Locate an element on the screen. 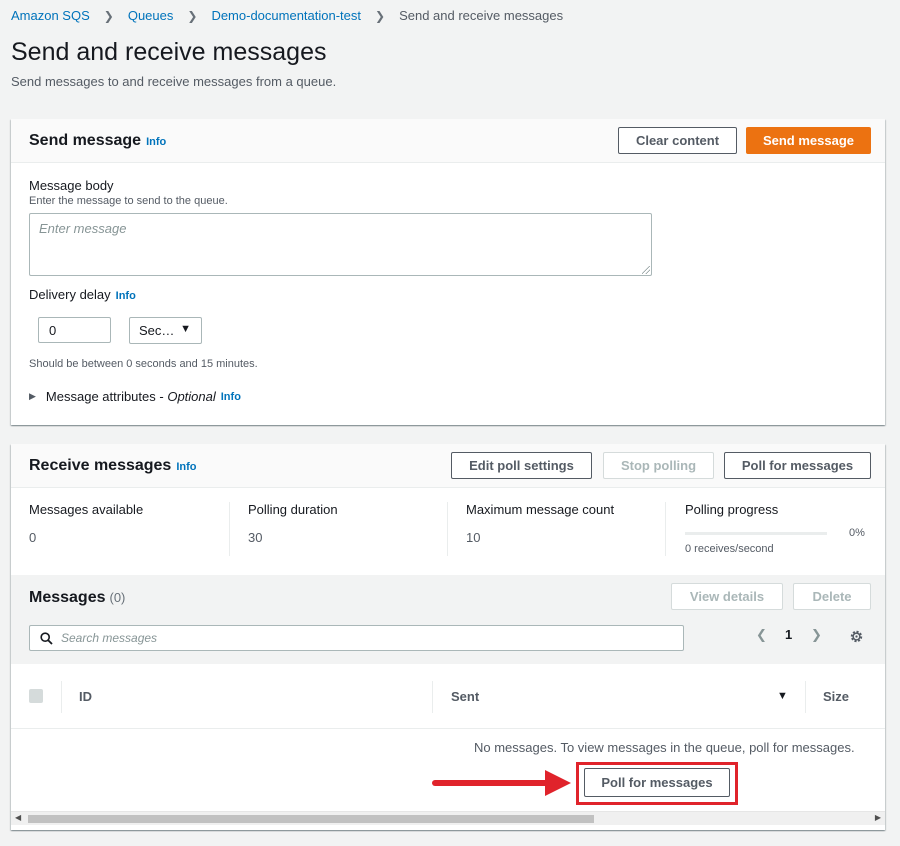  metric-value: 30 is located at coordinates (255, 537).